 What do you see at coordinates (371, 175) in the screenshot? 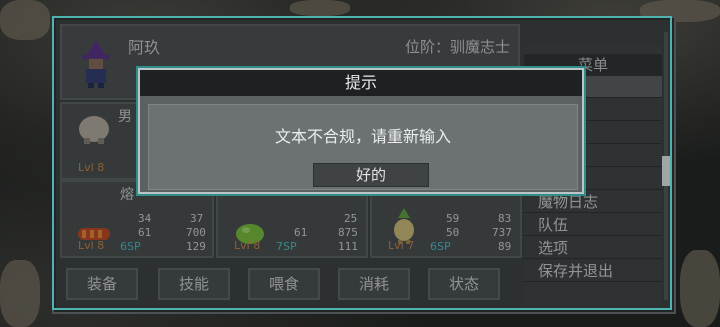
I see `ok-button: 好的` at bounding box center [371, 175].